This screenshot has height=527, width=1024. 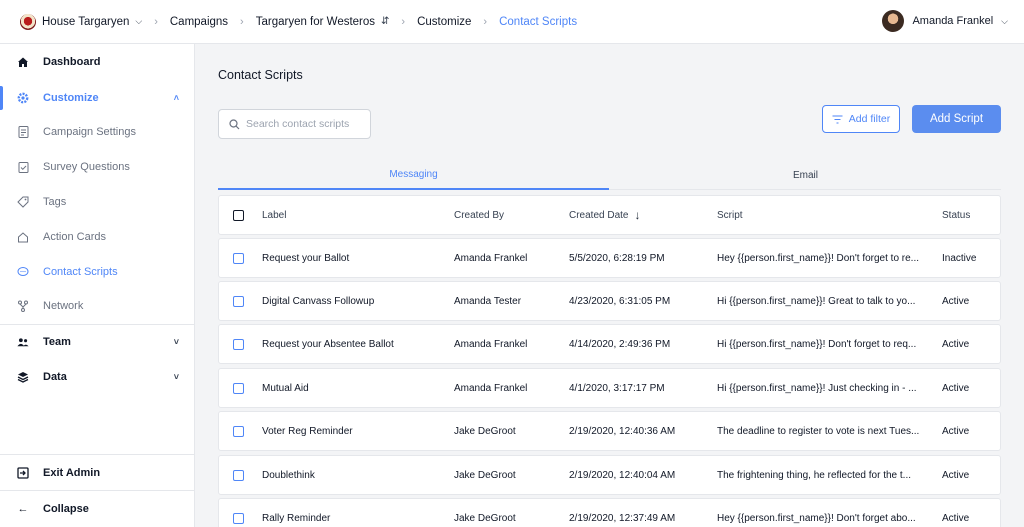 I want to click on org-switcher: House Targaryen ⌵, so click(x=81, y=21).